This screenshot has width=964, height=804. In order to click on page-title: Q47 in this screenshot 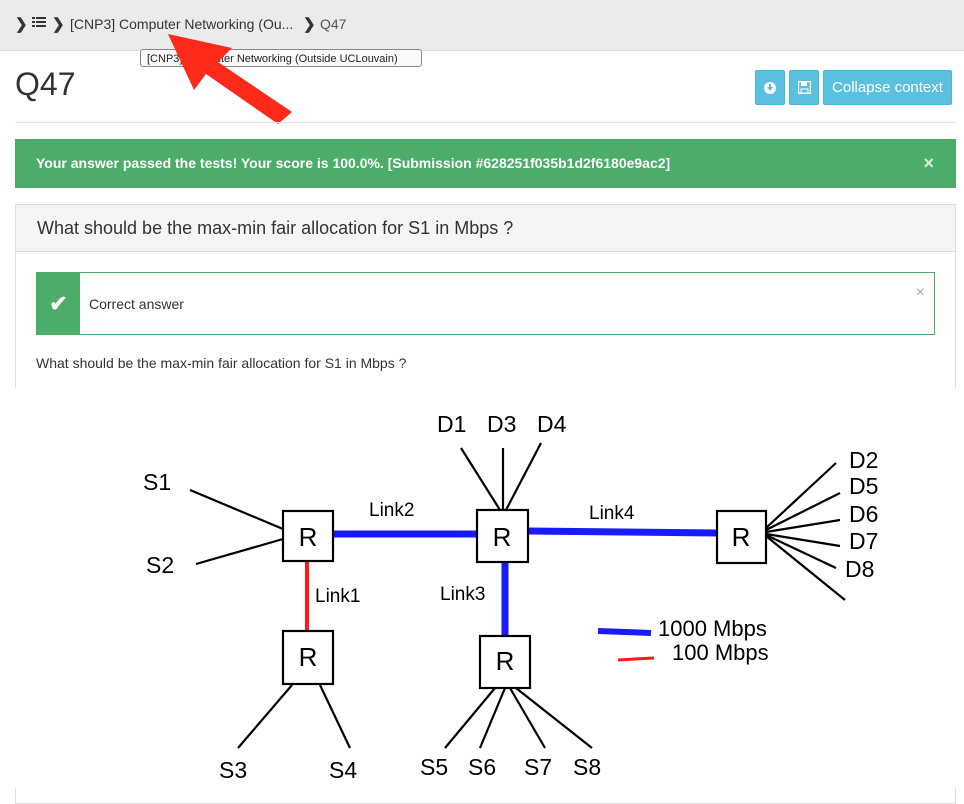, I will do `click(45, 84)`.